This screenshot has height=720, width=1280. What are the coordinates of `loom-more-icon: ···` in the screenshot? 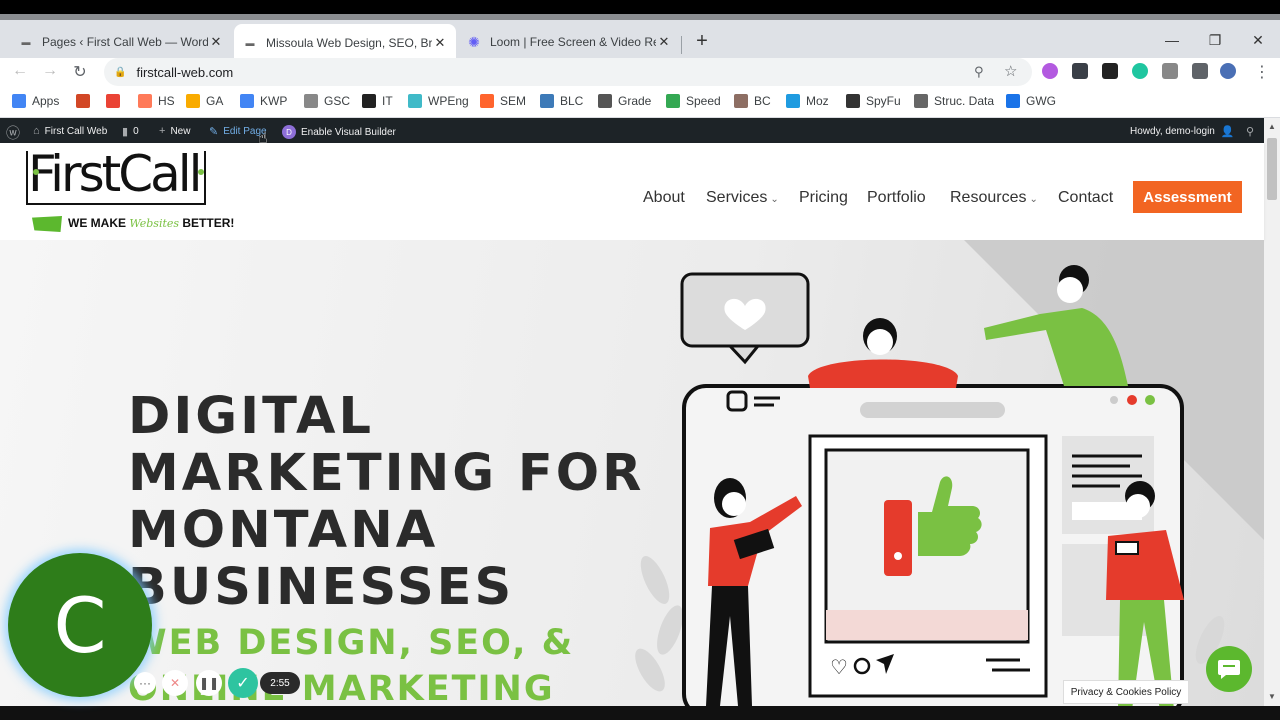 It's located at (145, 683).